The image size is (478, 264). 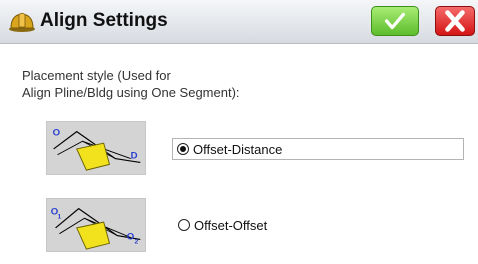 What do you see at coordinates (131, 92) in the screenshot?
I see `intro-line-2: Align Pline/Bldg using One Segment):` at bounding box center [131, 92].